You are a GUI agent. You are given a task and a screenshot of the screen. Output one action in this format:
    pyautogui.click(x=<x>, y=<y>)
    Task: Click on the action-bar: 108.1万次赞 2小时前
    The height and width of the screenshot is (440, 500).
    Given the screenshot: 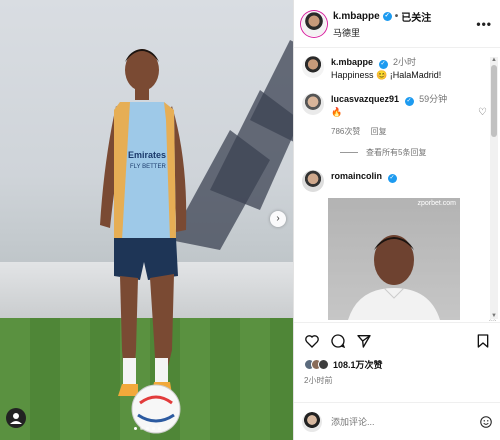 What is the action you would take?
    pyautogui.click(x=397, y=354)
    